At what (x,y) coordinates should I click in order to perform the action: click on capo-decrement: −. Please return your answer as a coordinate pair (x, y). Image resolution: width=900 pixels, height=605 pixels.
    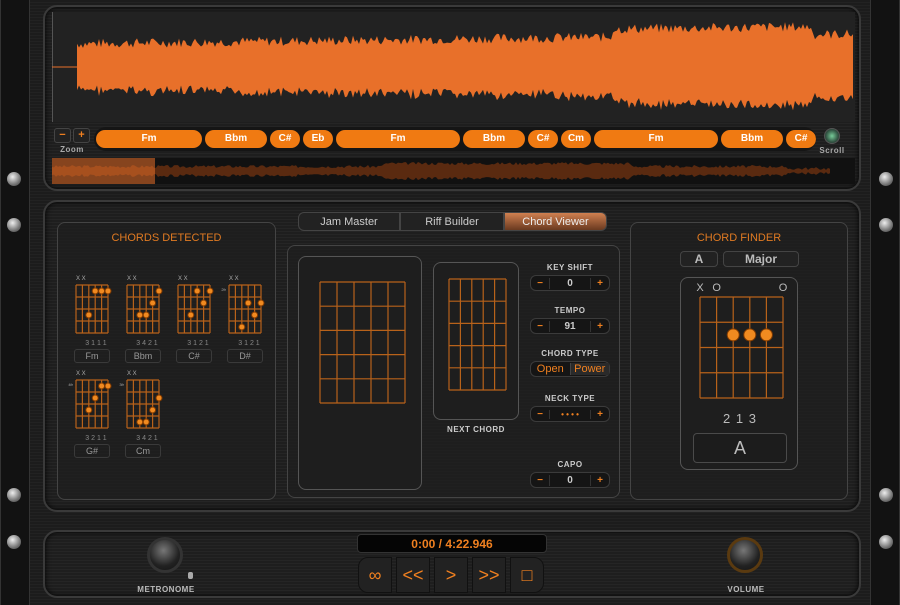
    Looking at the image, I should click on (540, 480).